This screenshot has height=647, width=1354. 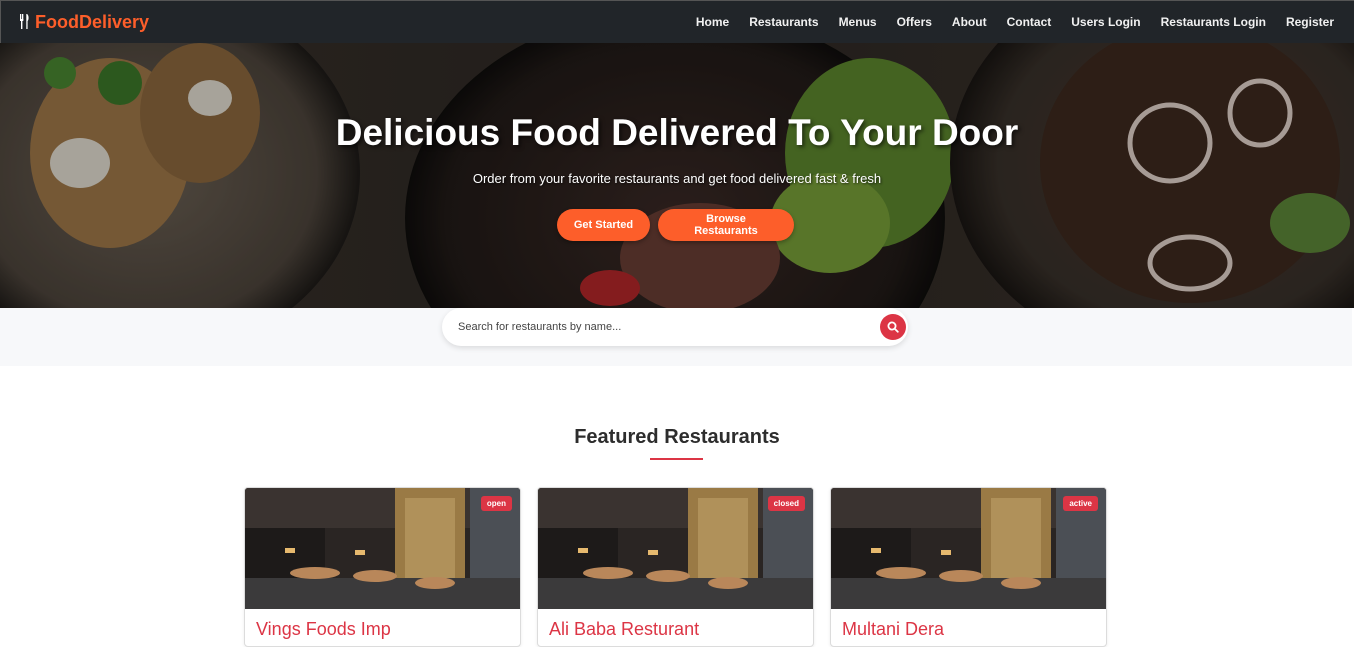 What do you see at coordinates (675, 567) in the screenshot?
I see `restaurant-card: closed Ali Baba Resturant` at bounding box center [675, 567].